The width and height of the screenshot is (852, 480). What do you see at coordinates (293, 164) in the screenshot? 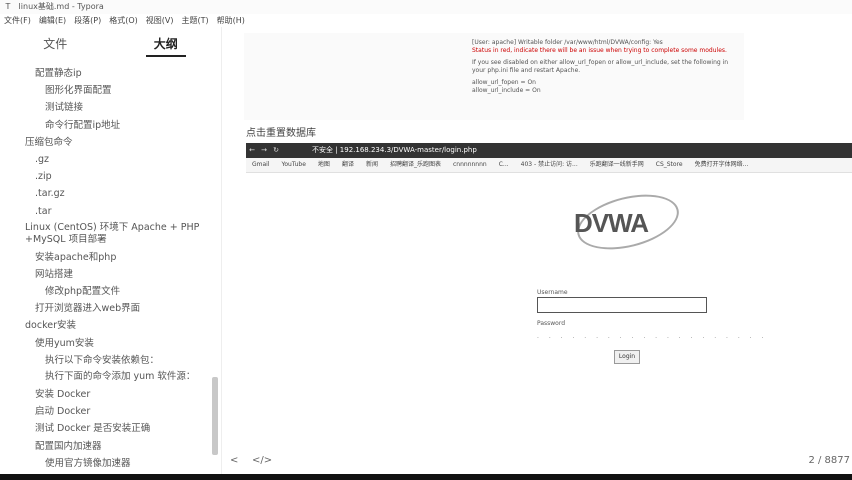
I see `bookmark-item: YouTube` at bounding box center [293, 164].